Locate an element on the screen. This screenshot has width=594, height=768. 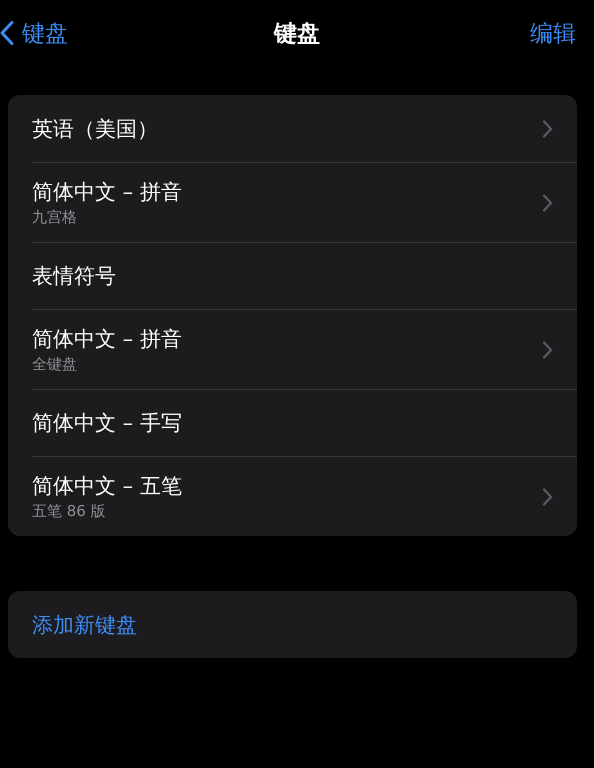
edit-button: 编辑 is located at coordinates (562, 33).